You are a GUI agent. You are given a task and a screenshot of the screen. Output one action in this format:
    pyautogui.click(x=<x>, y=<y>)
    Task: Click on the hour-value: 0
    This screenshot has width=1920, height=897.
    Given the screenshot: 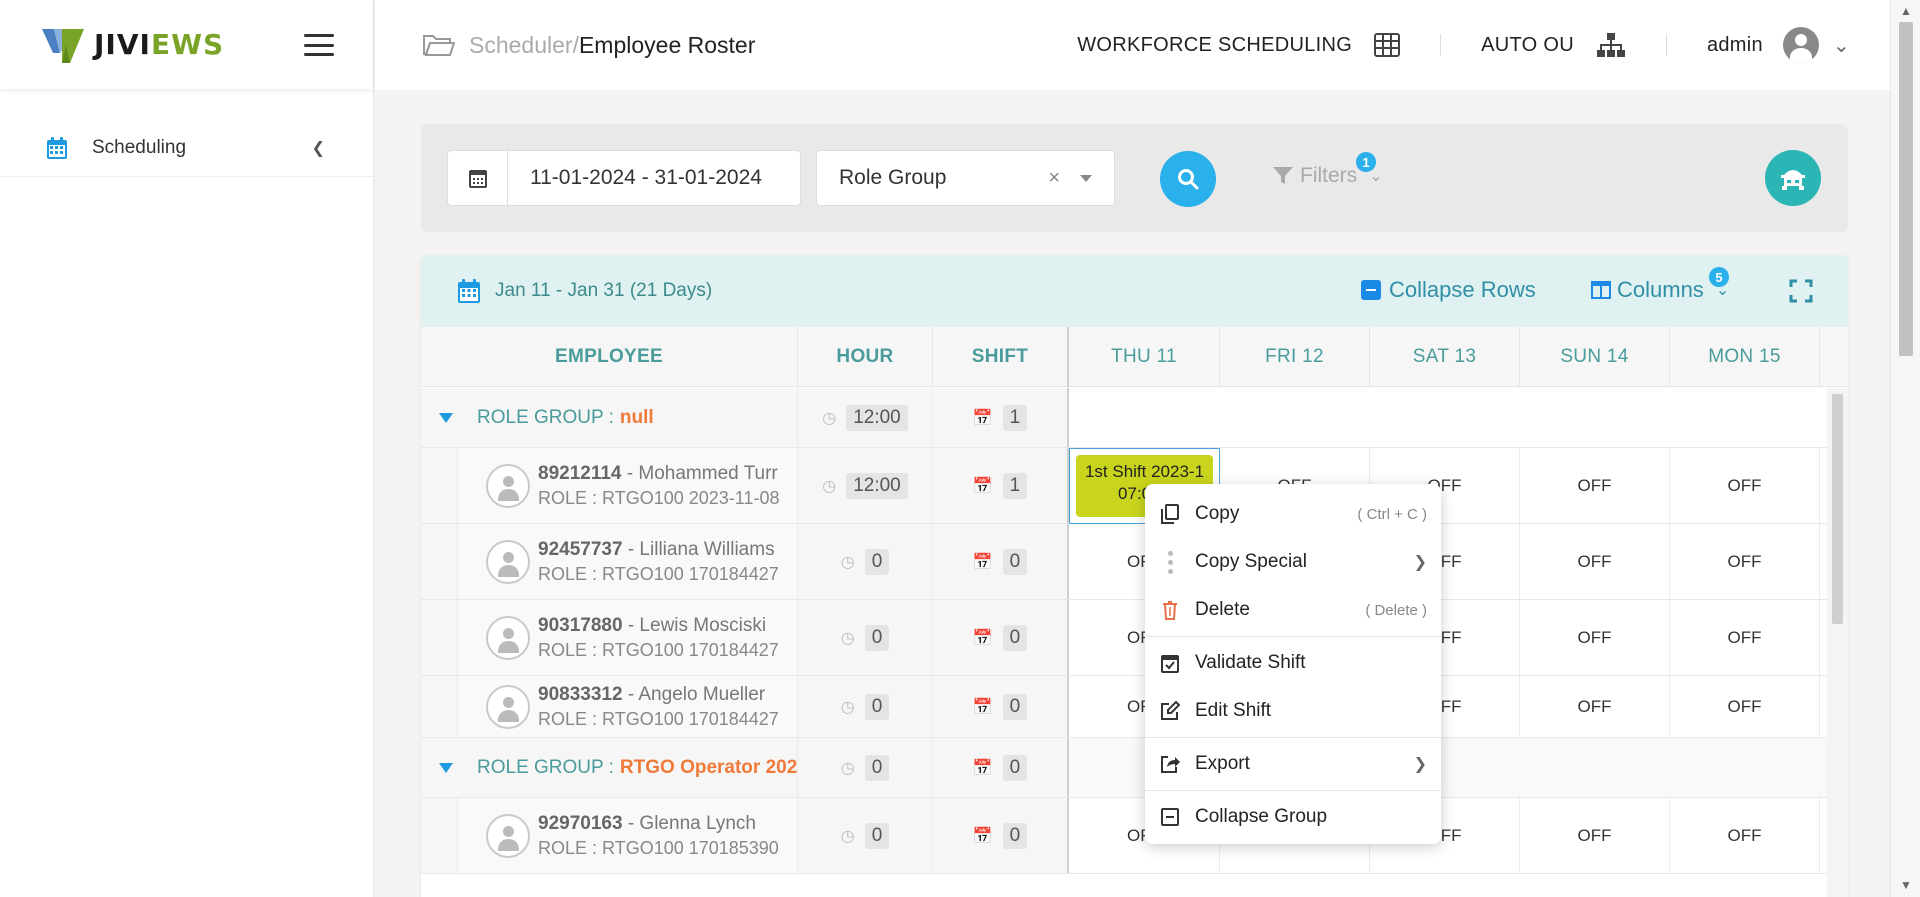 What is the action you would take?
    pyautogui.click(x=877, y=706)
    